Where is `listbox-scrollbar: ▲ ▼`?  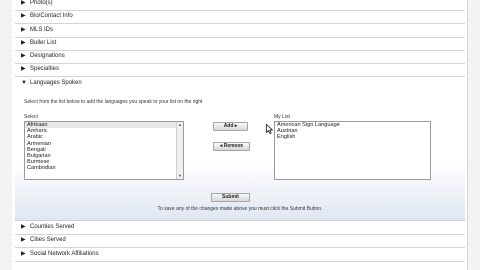
listbox-scrollbar: ▲ ▼ is located at coordinates (179, 150).